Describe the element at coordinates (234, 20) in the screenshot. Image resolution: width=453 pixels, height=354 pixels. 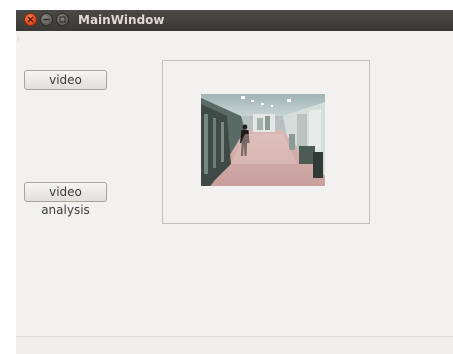
I see `title-bar: MainWindow` at that location.